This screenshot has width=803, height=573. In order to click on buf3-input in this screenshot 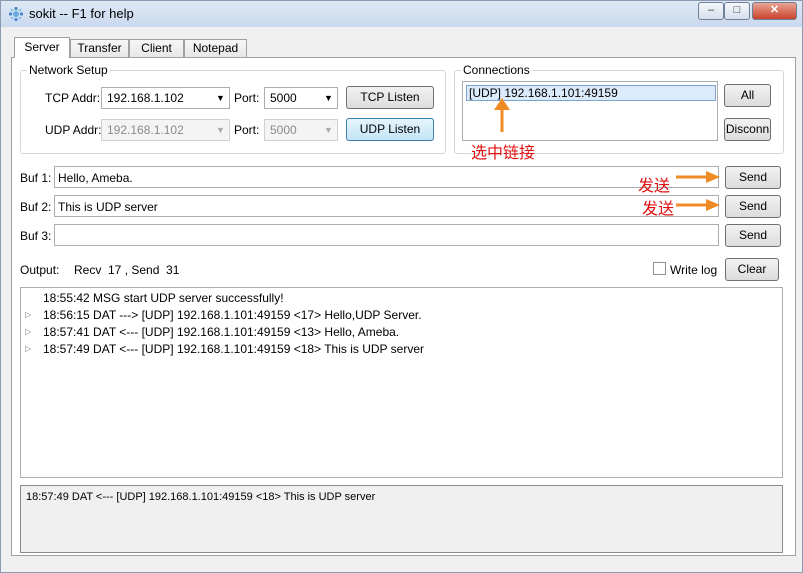, I will do `click(386, 235)`.